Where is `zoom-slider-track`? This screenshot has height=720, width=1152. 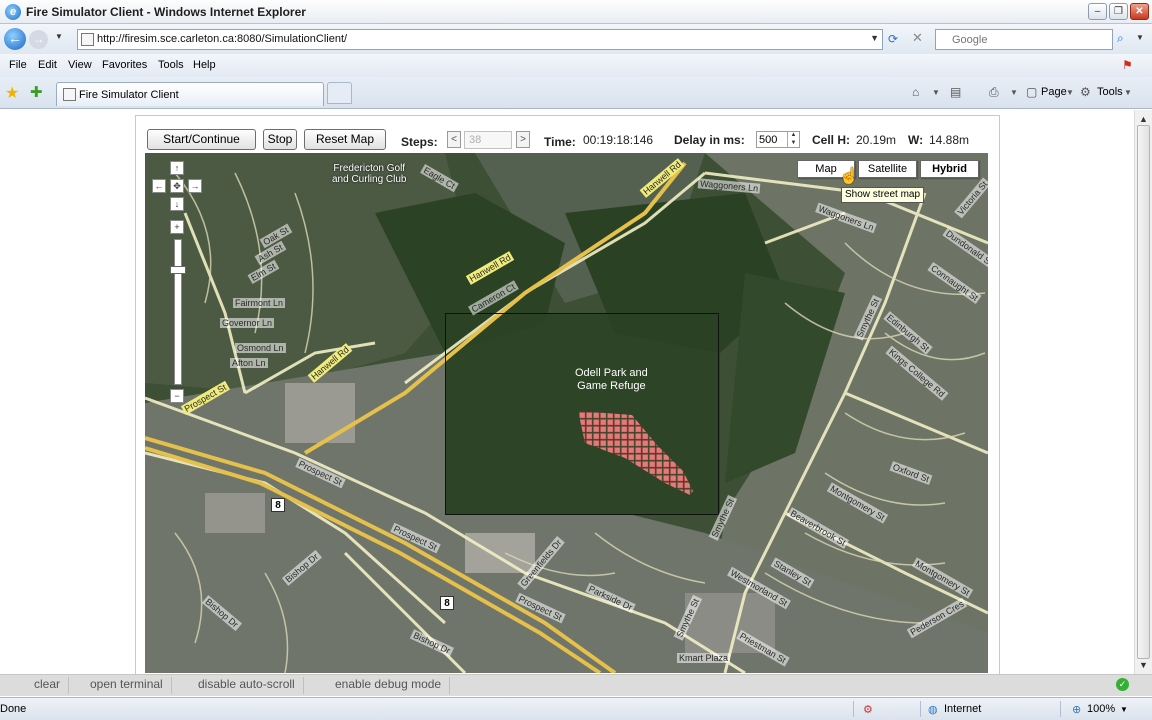
zoom-slider-track is located at coordinates (178, 312).